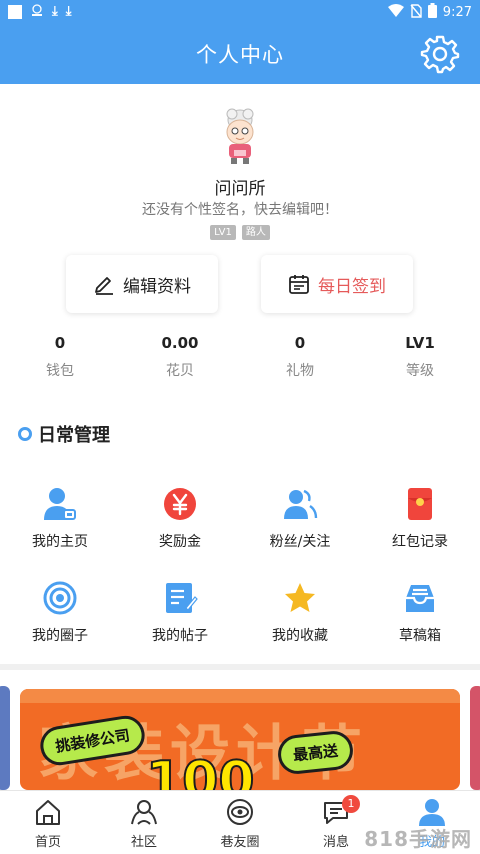  What do you see at coordinates (60, 357) in the screenshot?
I see `stat-wallet: 0 钱包` at bounding box center [60, 357].